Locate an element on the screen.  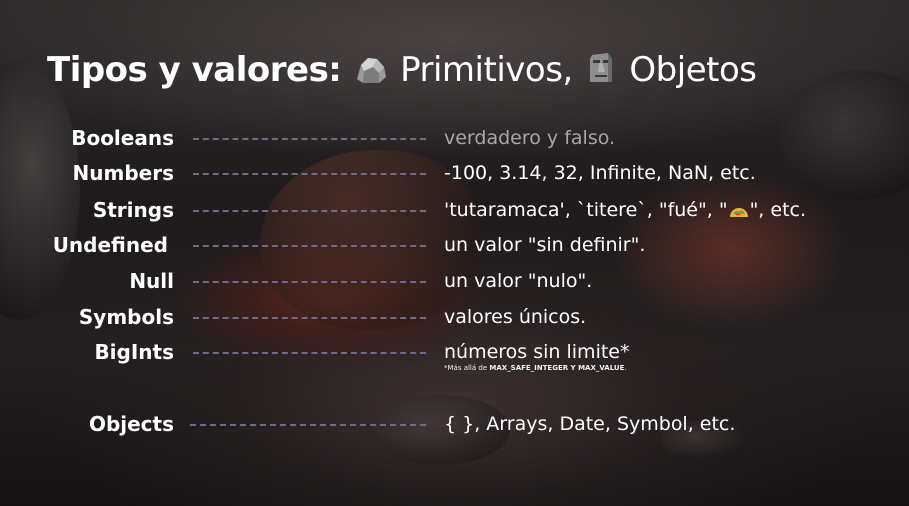
type-label: Strings is located at coordinates (133, 210).